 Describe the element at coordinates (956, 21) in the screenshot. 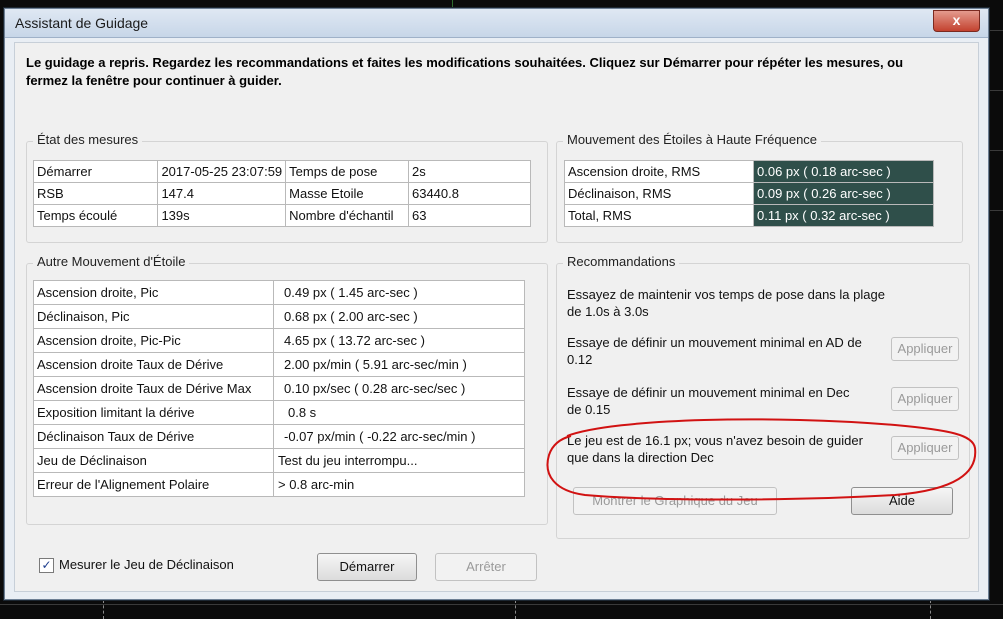

I see `close-button: x` at that location.